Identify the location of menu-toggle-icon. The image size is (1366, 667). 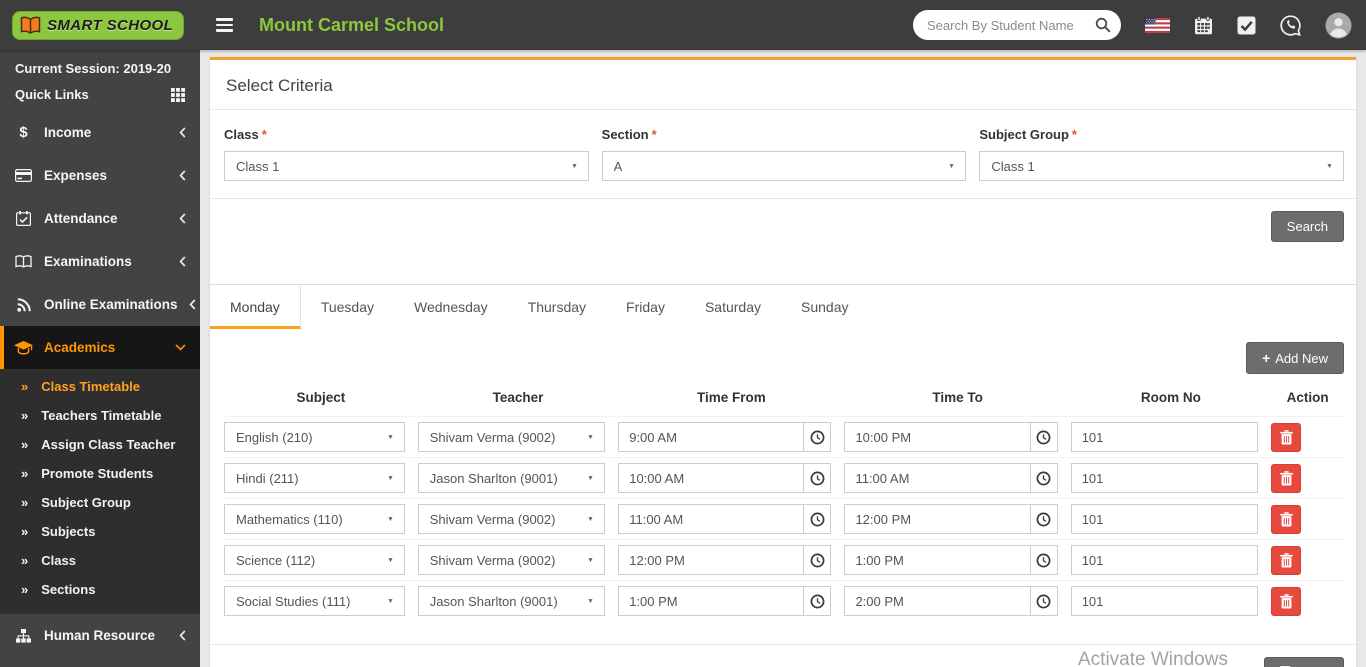
(224, 25).